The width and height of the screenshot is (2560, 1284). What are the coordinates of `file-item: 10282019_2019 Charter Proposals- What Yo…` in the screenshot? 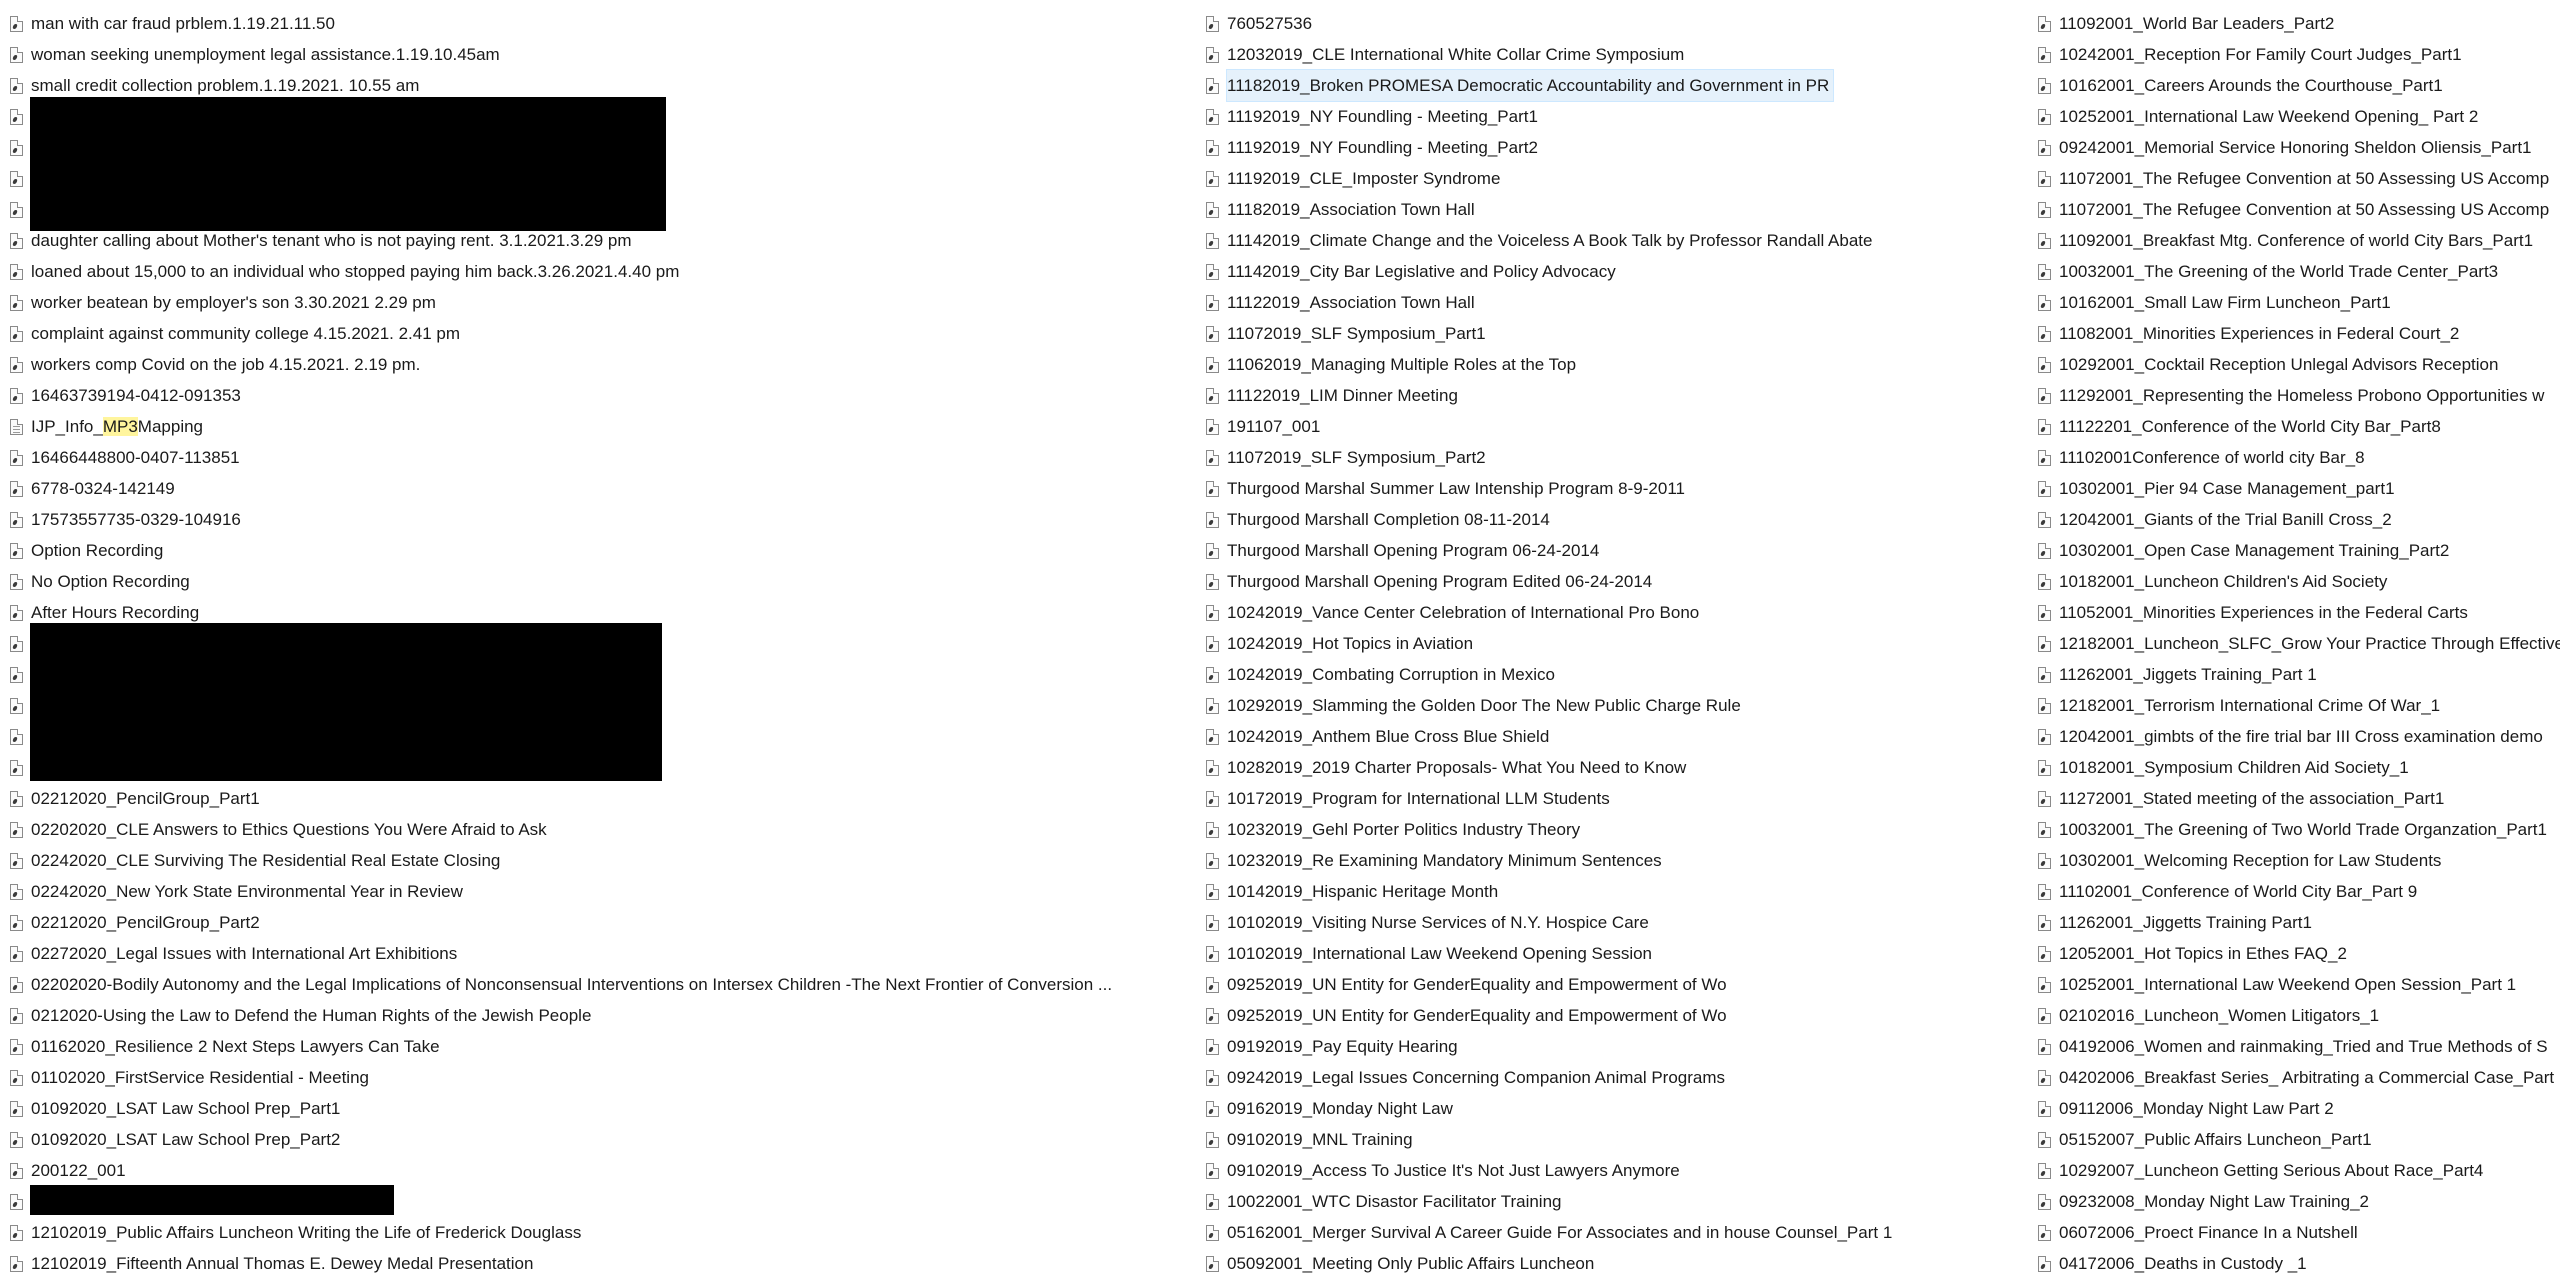 It's located at (1616, 767).